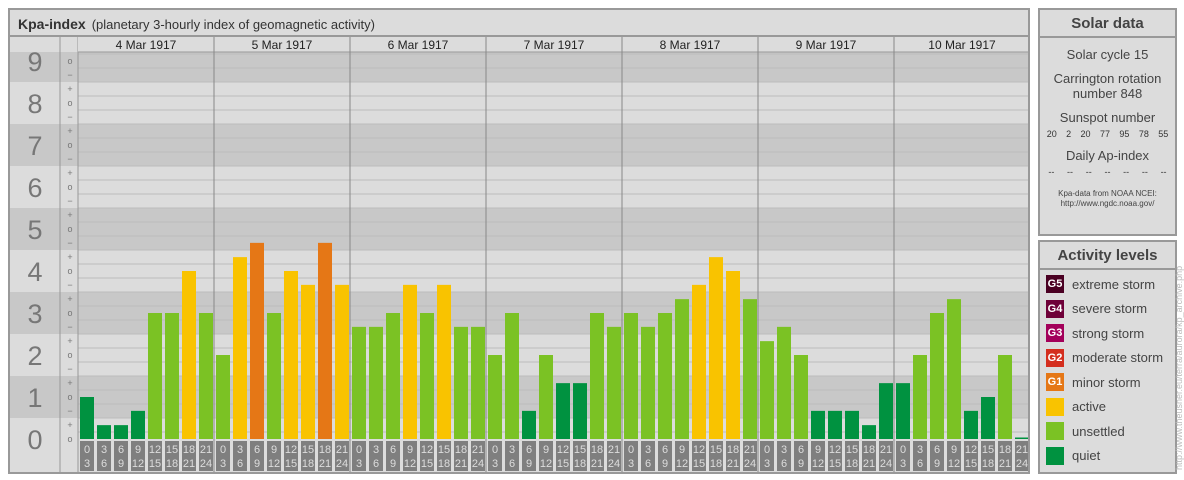 This screenshot has height=480, width=1184. Describe the element at coordinates (1107, 382) in the screenshot. I see `legend-item: G1 minor storm` at that location.